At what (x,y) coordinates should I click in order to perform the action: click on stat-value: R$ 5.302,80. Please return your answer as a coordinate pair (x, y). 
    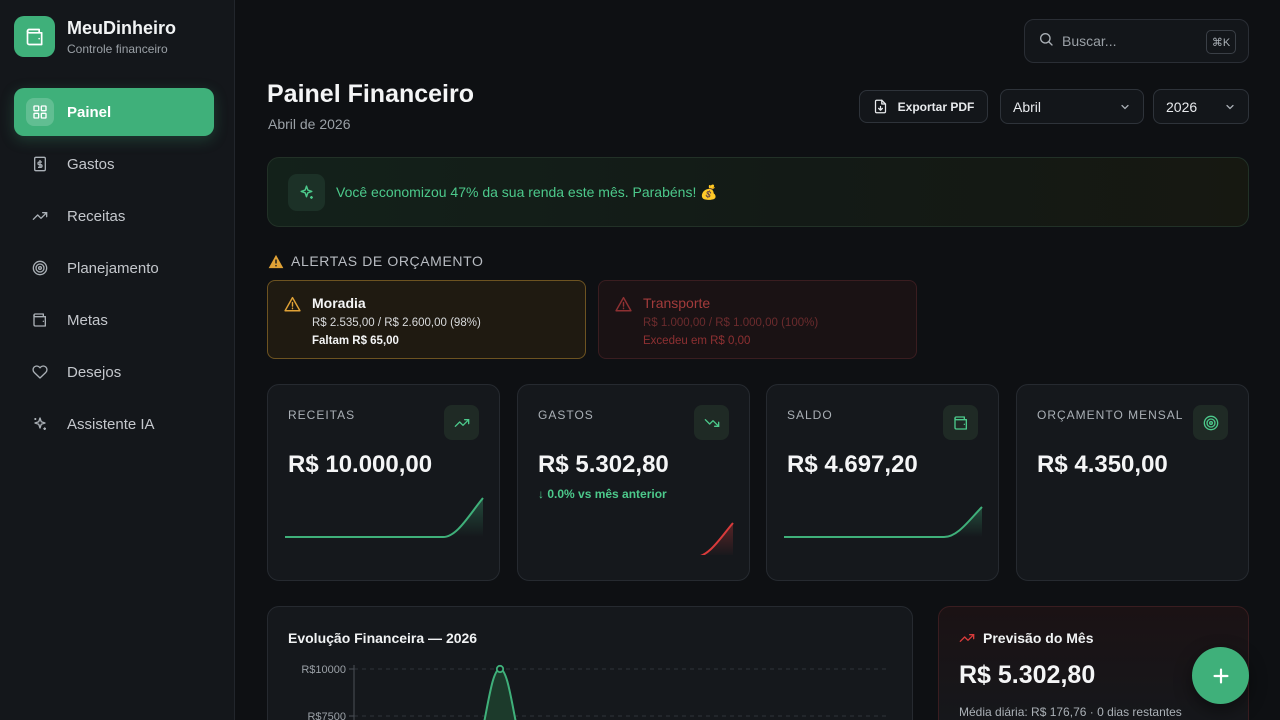
    Looking at the image, I should click on (603, 464).